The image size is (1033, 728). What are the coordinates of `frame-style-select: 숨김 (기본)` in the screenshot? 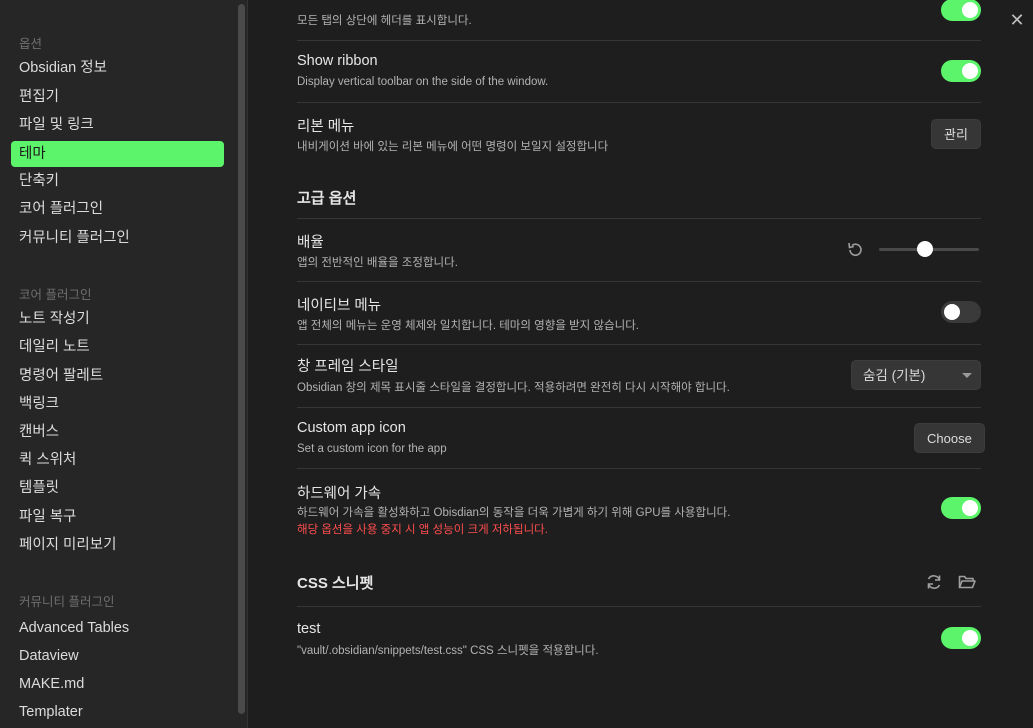 It's located at (916, 375).